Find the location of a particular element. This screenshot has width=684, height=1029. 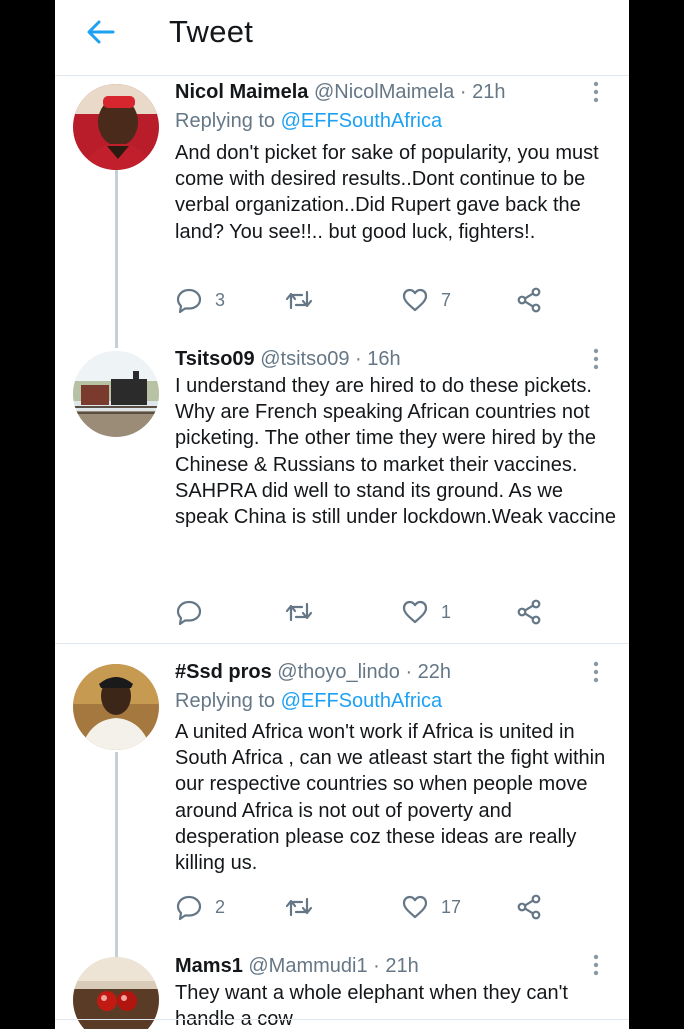

top-bar: Tweet is located at coordinates (342, 38).